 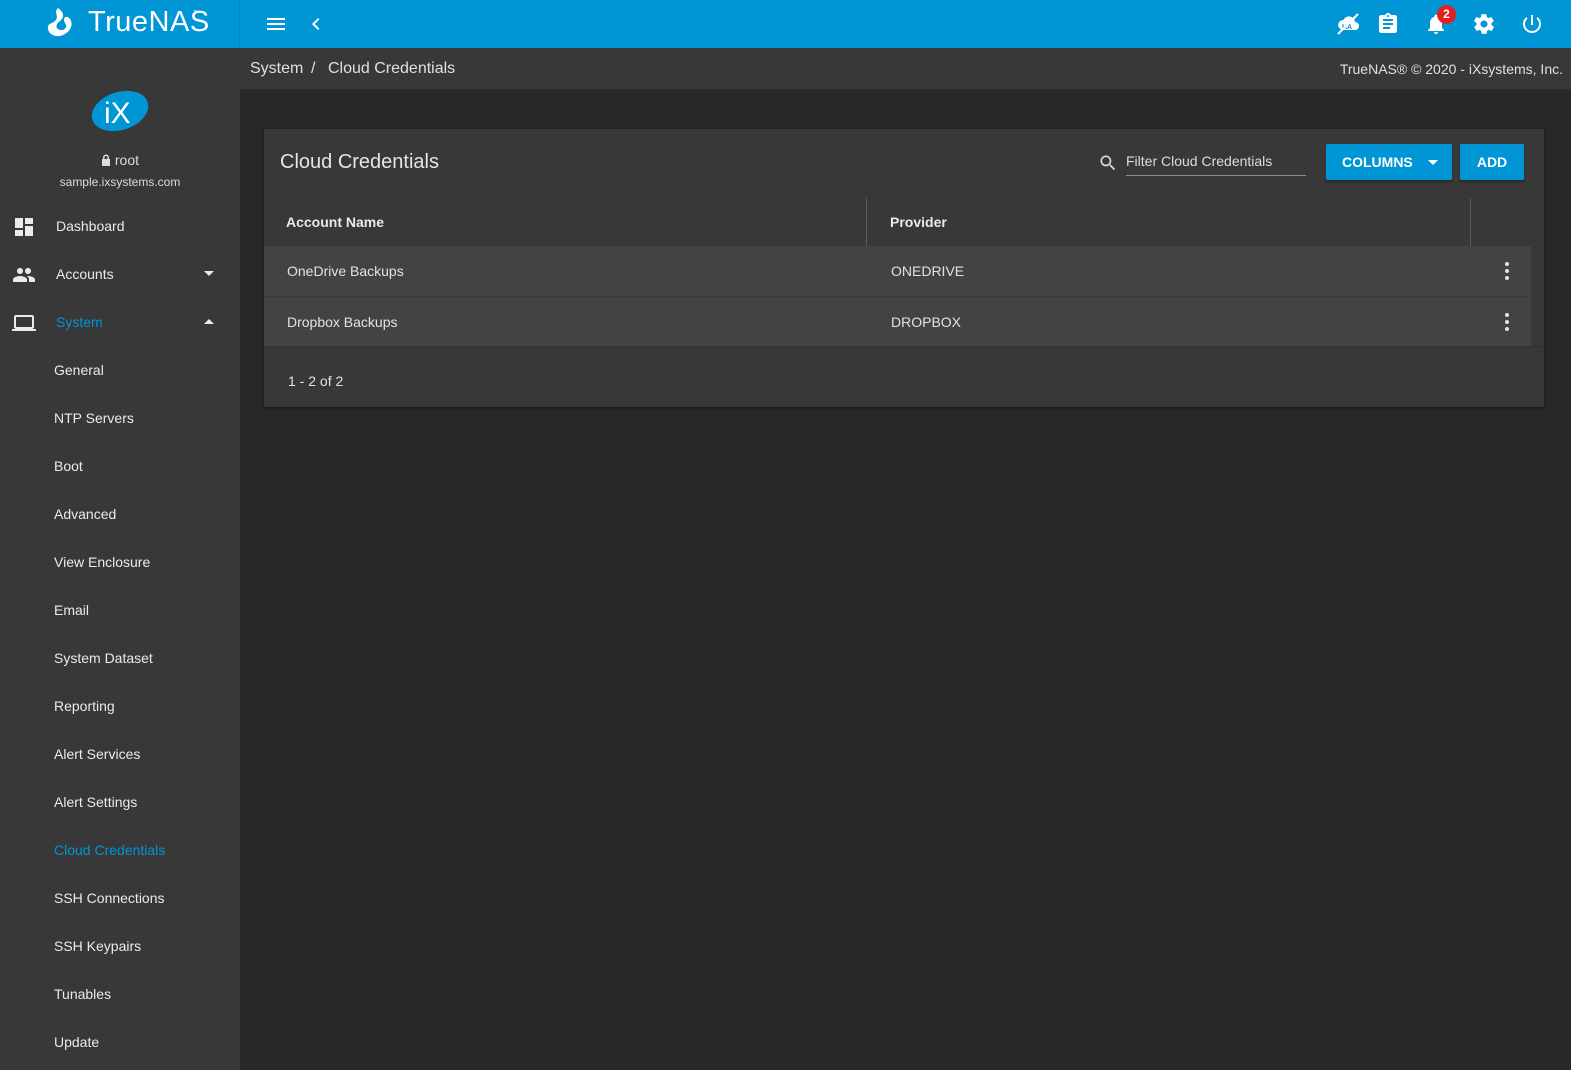 I want to click on sidebar-subitem-label: Email, so click(x=72, y=610).